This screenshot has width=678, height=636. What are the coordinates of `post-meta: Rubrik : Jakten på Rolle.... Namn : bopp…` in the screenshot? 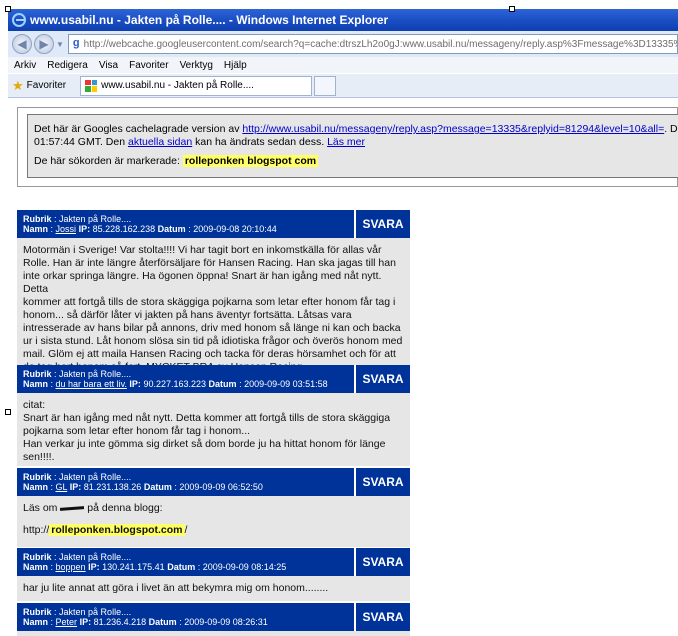 It's located at (155, 562).